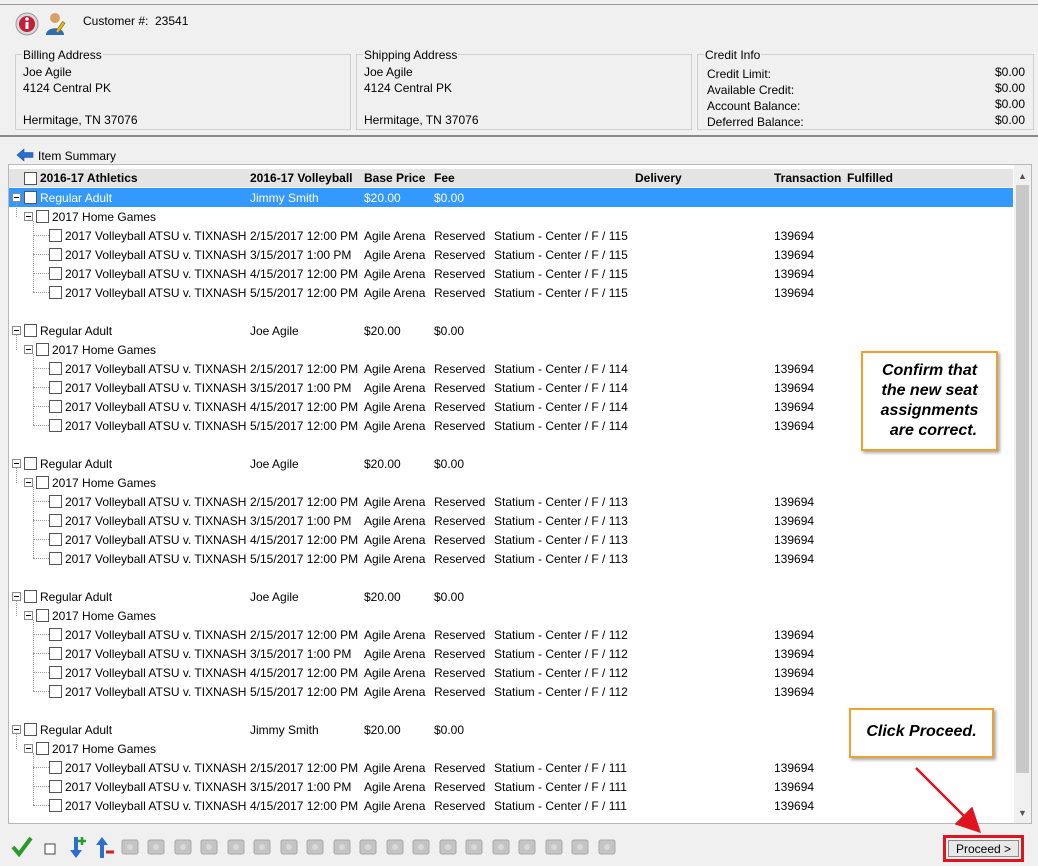  Describe the element at coordinates (77, 847) in the screenshot. I see `move-down-add-icon` at that location.